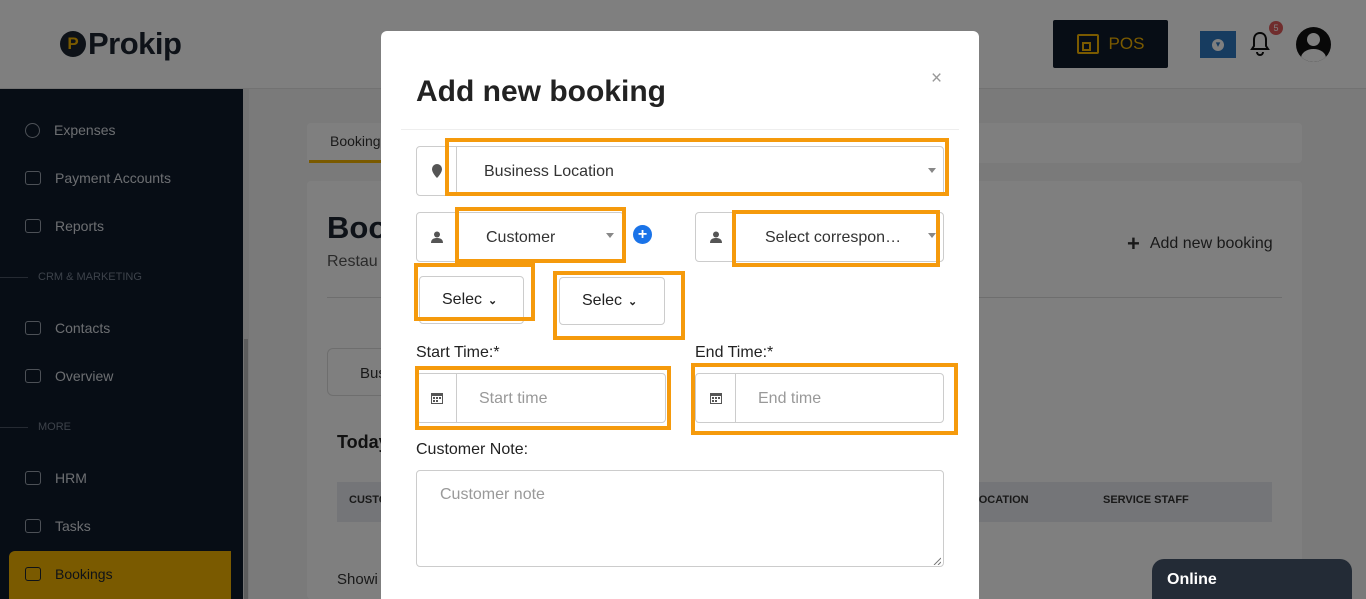 The height and width of the screenshot is (599, 1366). What do you see at coordinates (937, 561) in the screenshot?
I see `resize-handle-icon` at bounding box center [937, 561].